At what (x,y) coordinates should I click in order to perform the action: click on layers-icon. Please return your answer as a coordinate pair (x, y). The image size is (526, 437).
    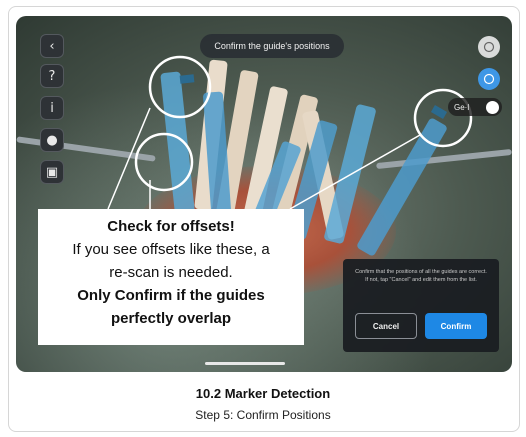
    Looking at the image, I should click on (489, 79).